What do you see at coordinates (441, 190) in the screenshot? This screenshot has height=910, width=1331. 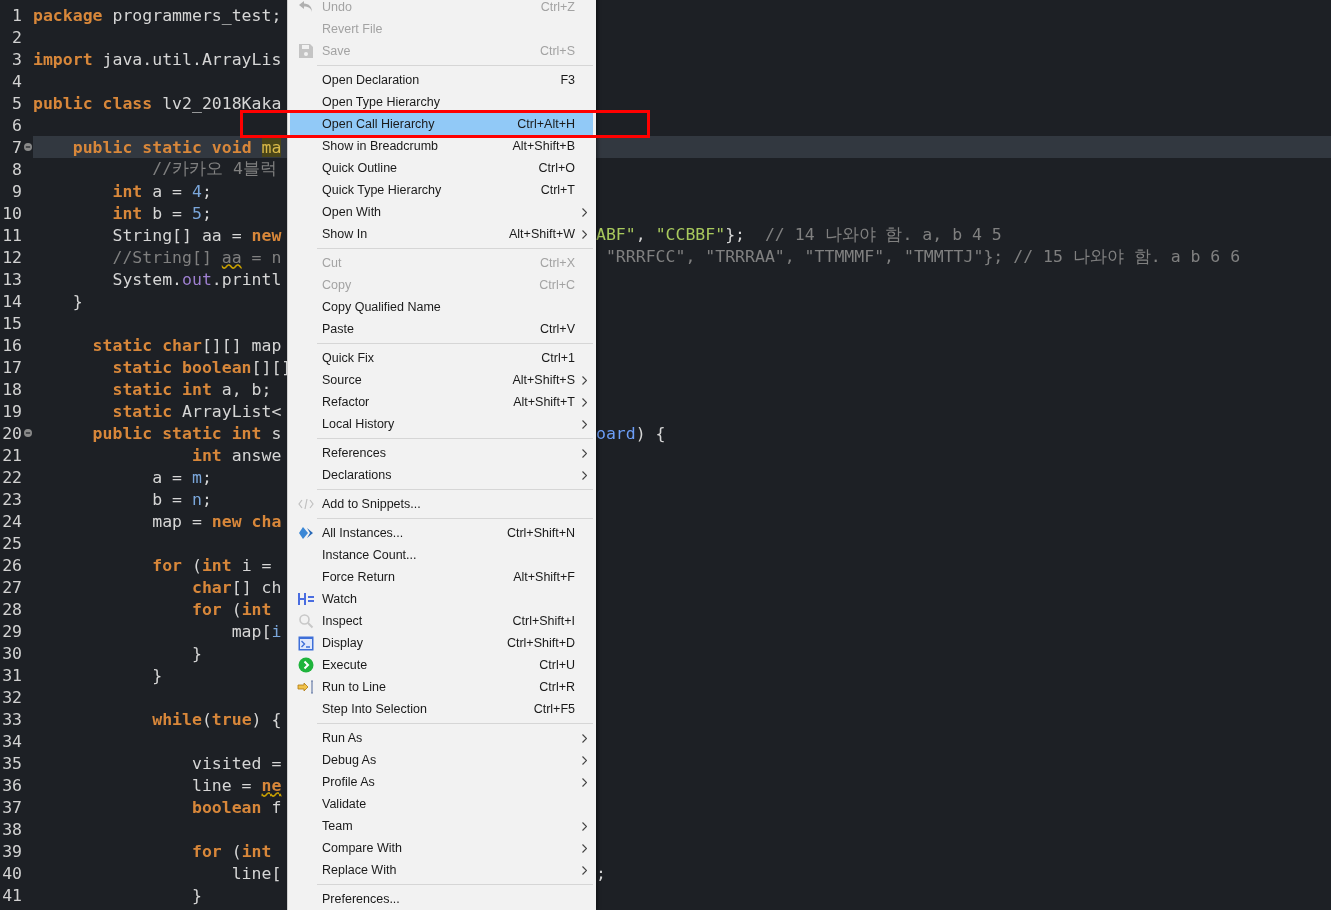 I see `menu-item: Quick Type Hierarchy Ctrl+T` at bounding box center [441, 190].